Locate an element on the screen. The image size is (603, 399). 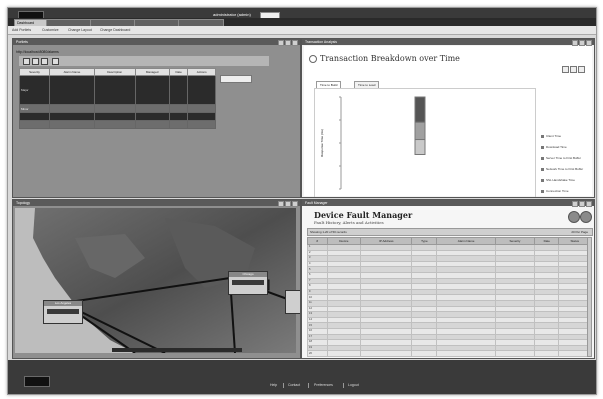
print-icon is located at coordinates (565, 69).